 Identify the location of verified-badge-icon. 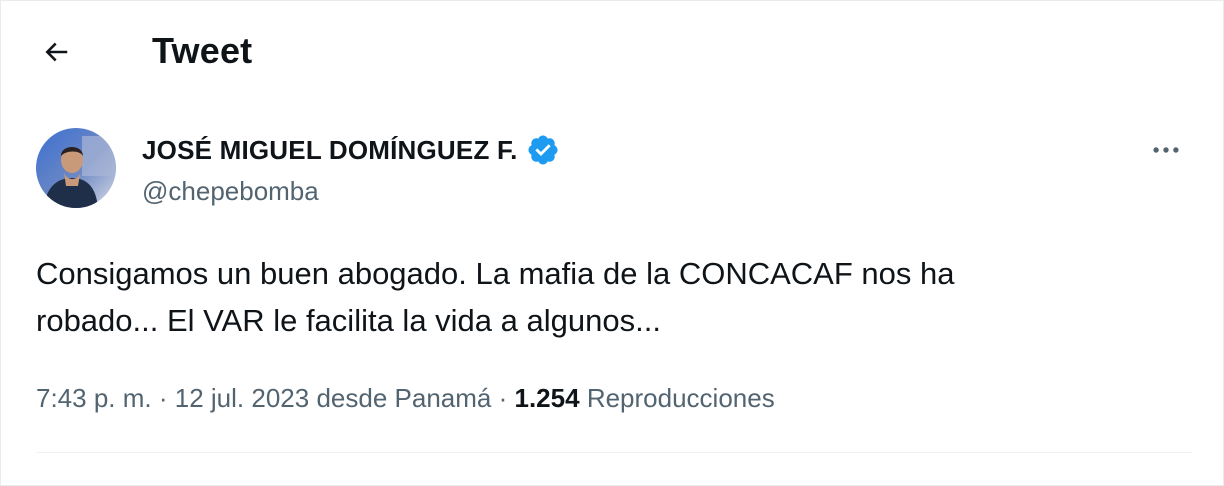
(543, 150).